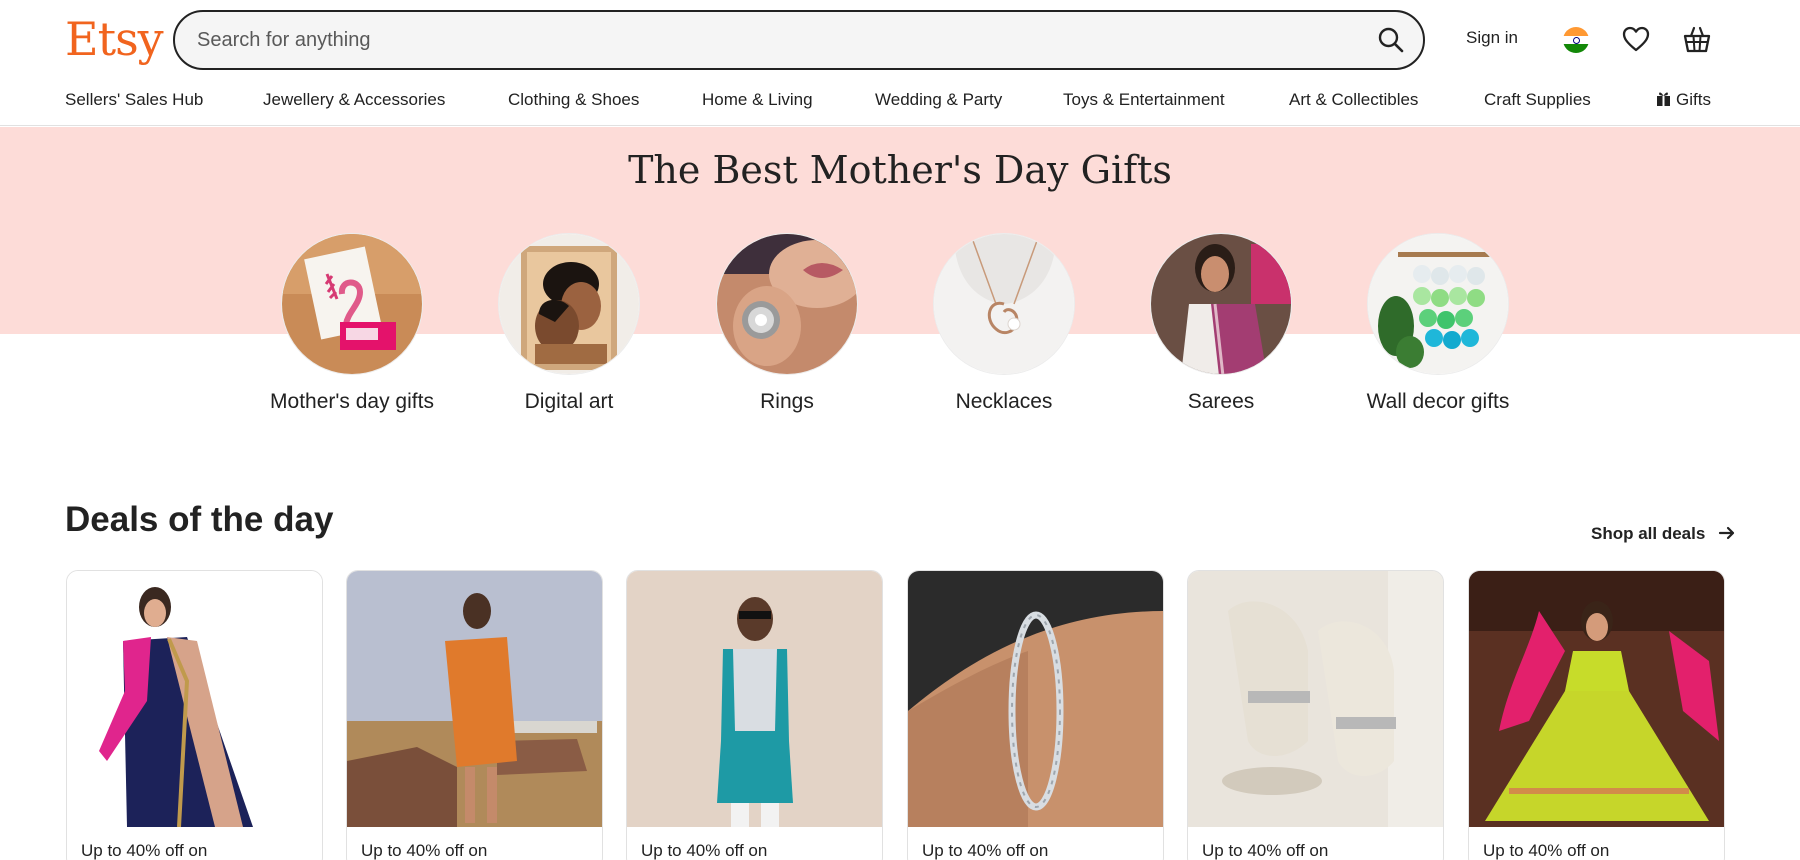  Describe the element at coordinates (1648, 533) in the screenshot. I see `shop-all-label: Shop all deals` at that location.